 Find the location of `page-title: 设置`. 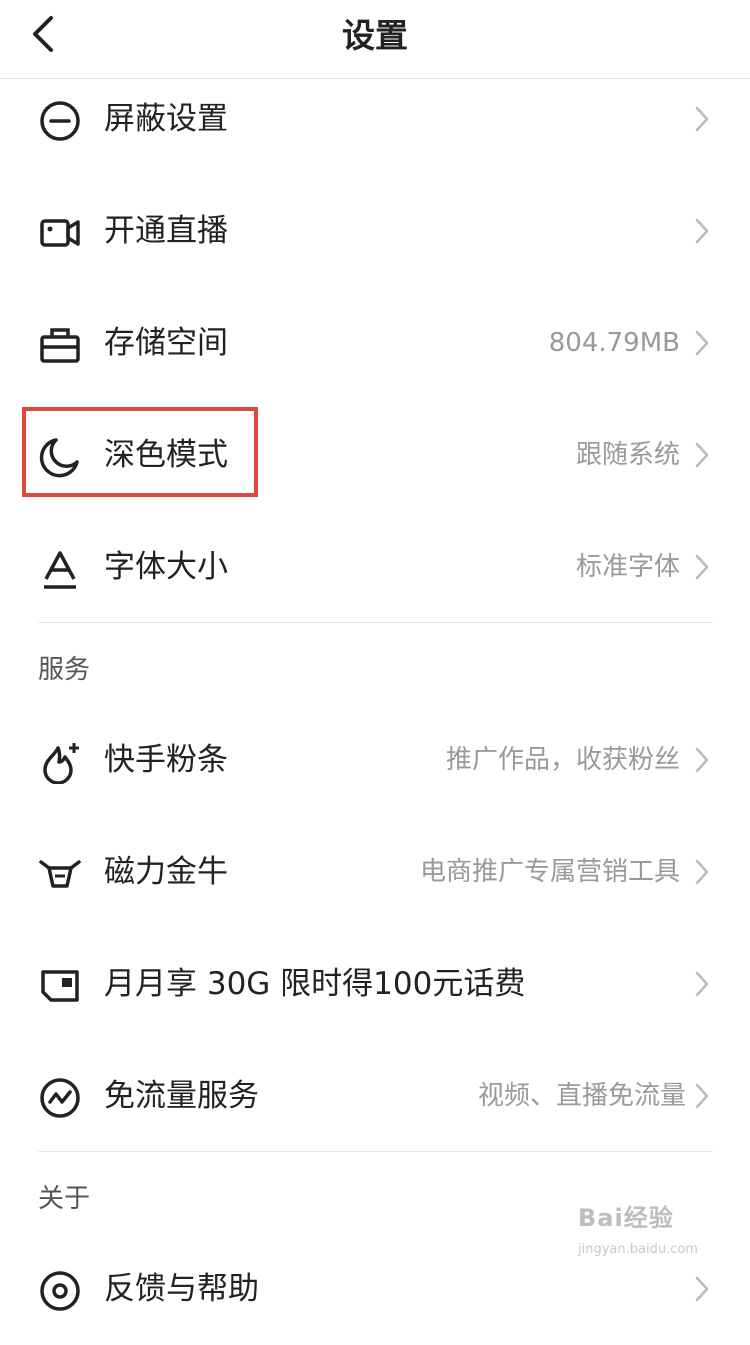

page-title: 设置 is located at coordinates (375, 35).